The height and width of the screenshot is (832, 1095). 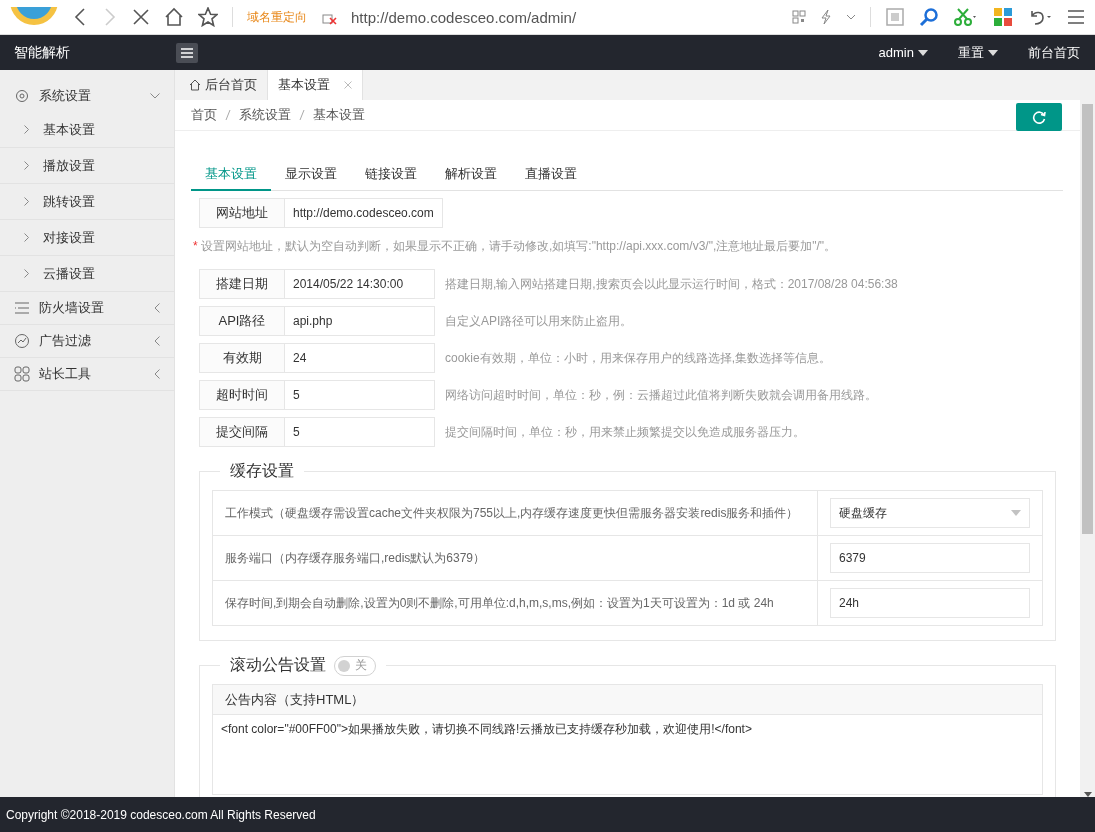 What do you see at coordinates (471, 174) in the screenshot?
I see `form-tab: 解析设置` at bounding box center [471, 174].